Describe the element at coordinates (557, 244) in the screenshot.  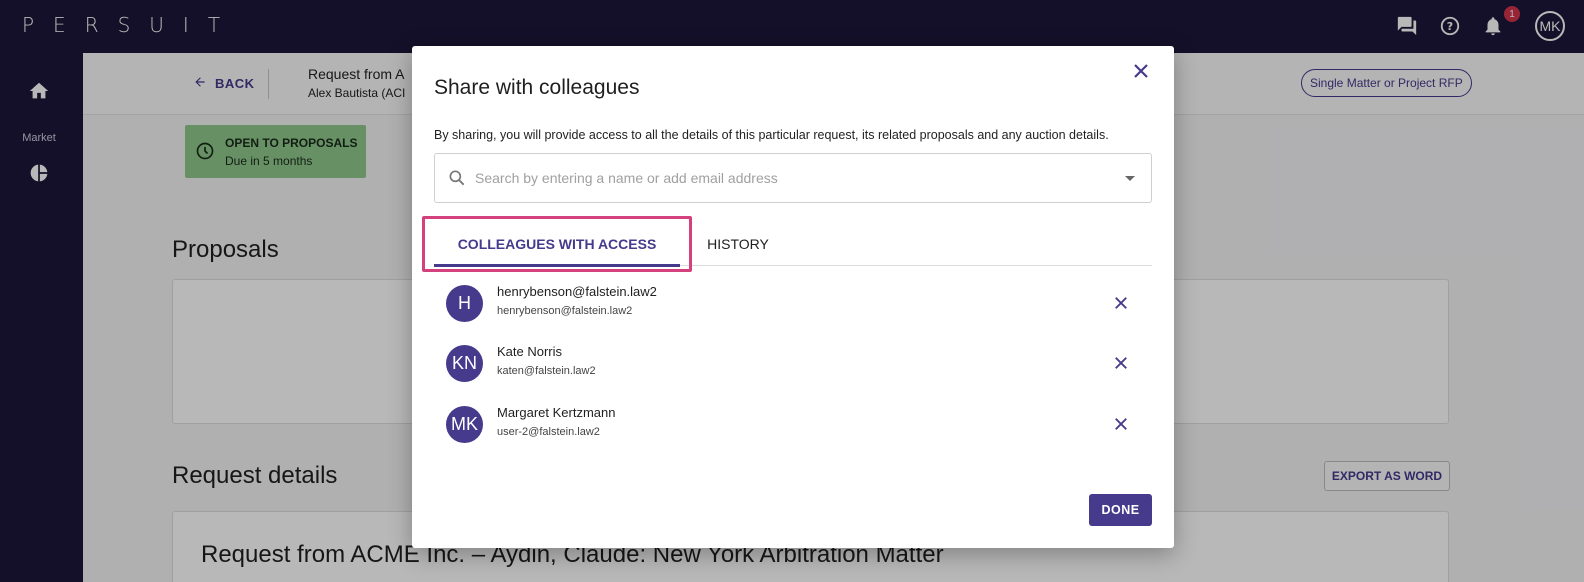
I see `tab-colleagues-with-access: COLLEAGUES WITH ACCESS` at that location.